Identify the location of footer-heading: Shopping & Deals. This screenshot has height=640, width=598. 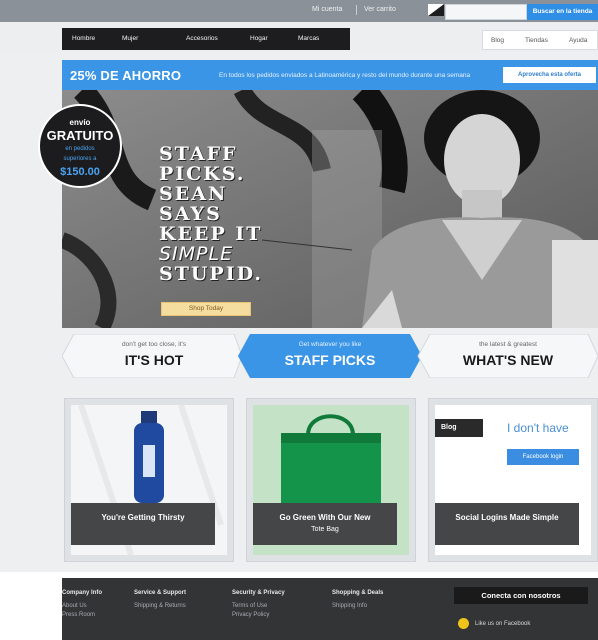
(358, 593).